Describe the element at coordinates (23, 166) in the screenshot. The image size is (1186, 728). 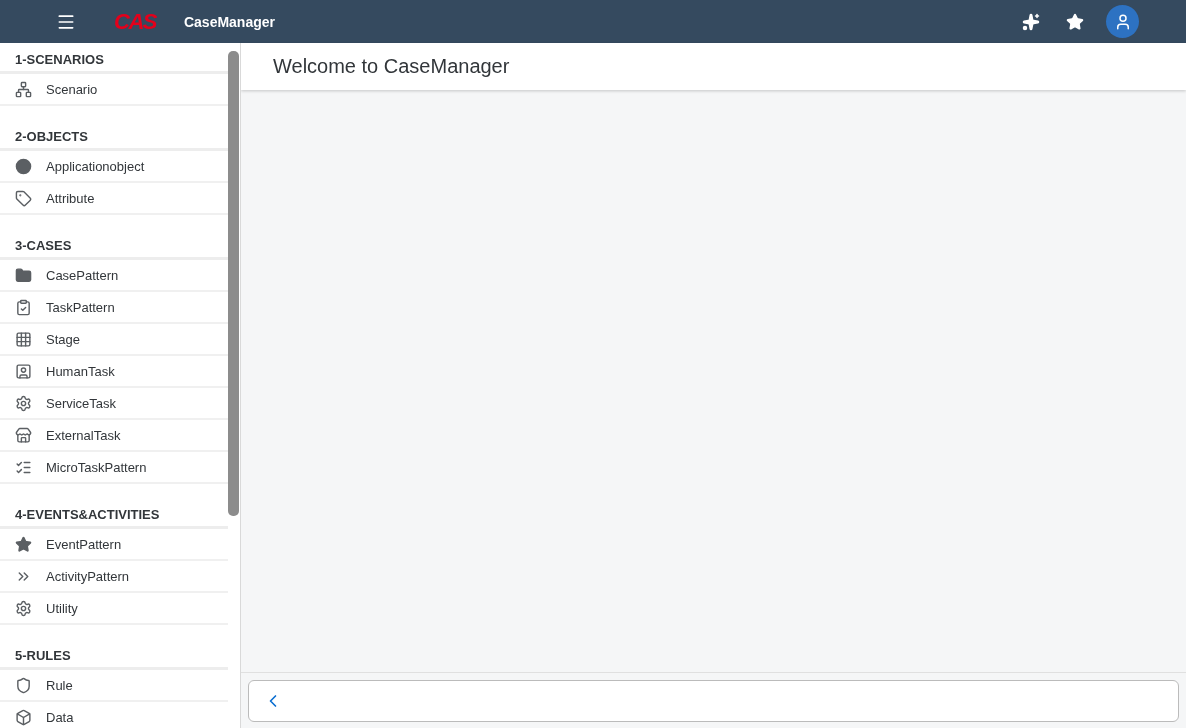
I see `circle-icon` at that location.